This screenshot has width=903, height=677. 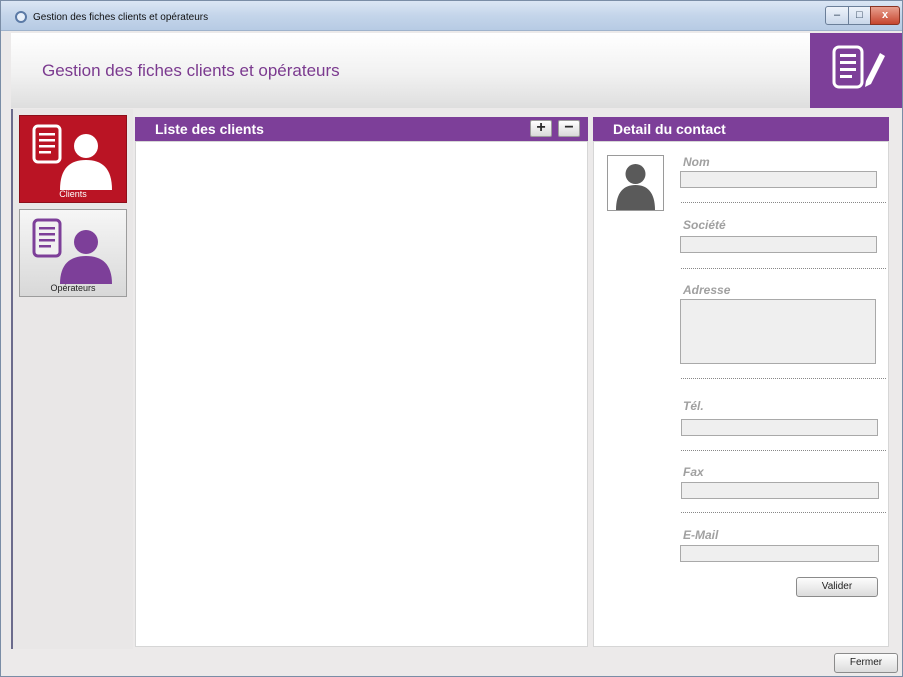 I want to click on adresse-label: Adresse, so click(x=707, y=290).